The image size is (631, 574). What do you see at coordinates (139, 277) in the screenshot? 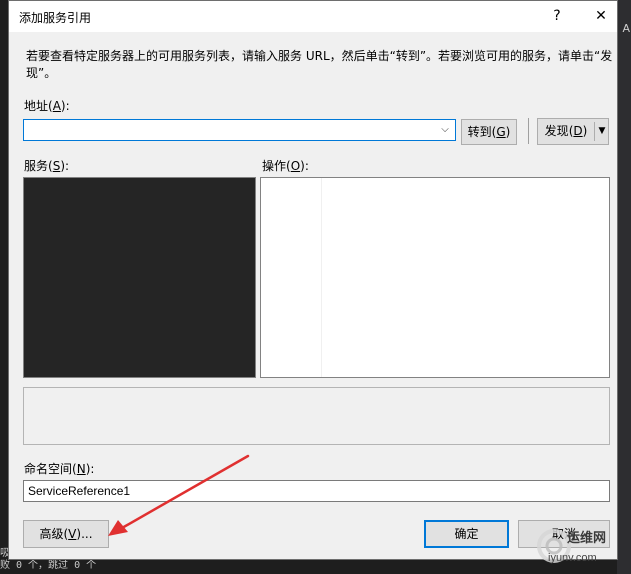
I see `services-tree` at bounding box center [139, 277].